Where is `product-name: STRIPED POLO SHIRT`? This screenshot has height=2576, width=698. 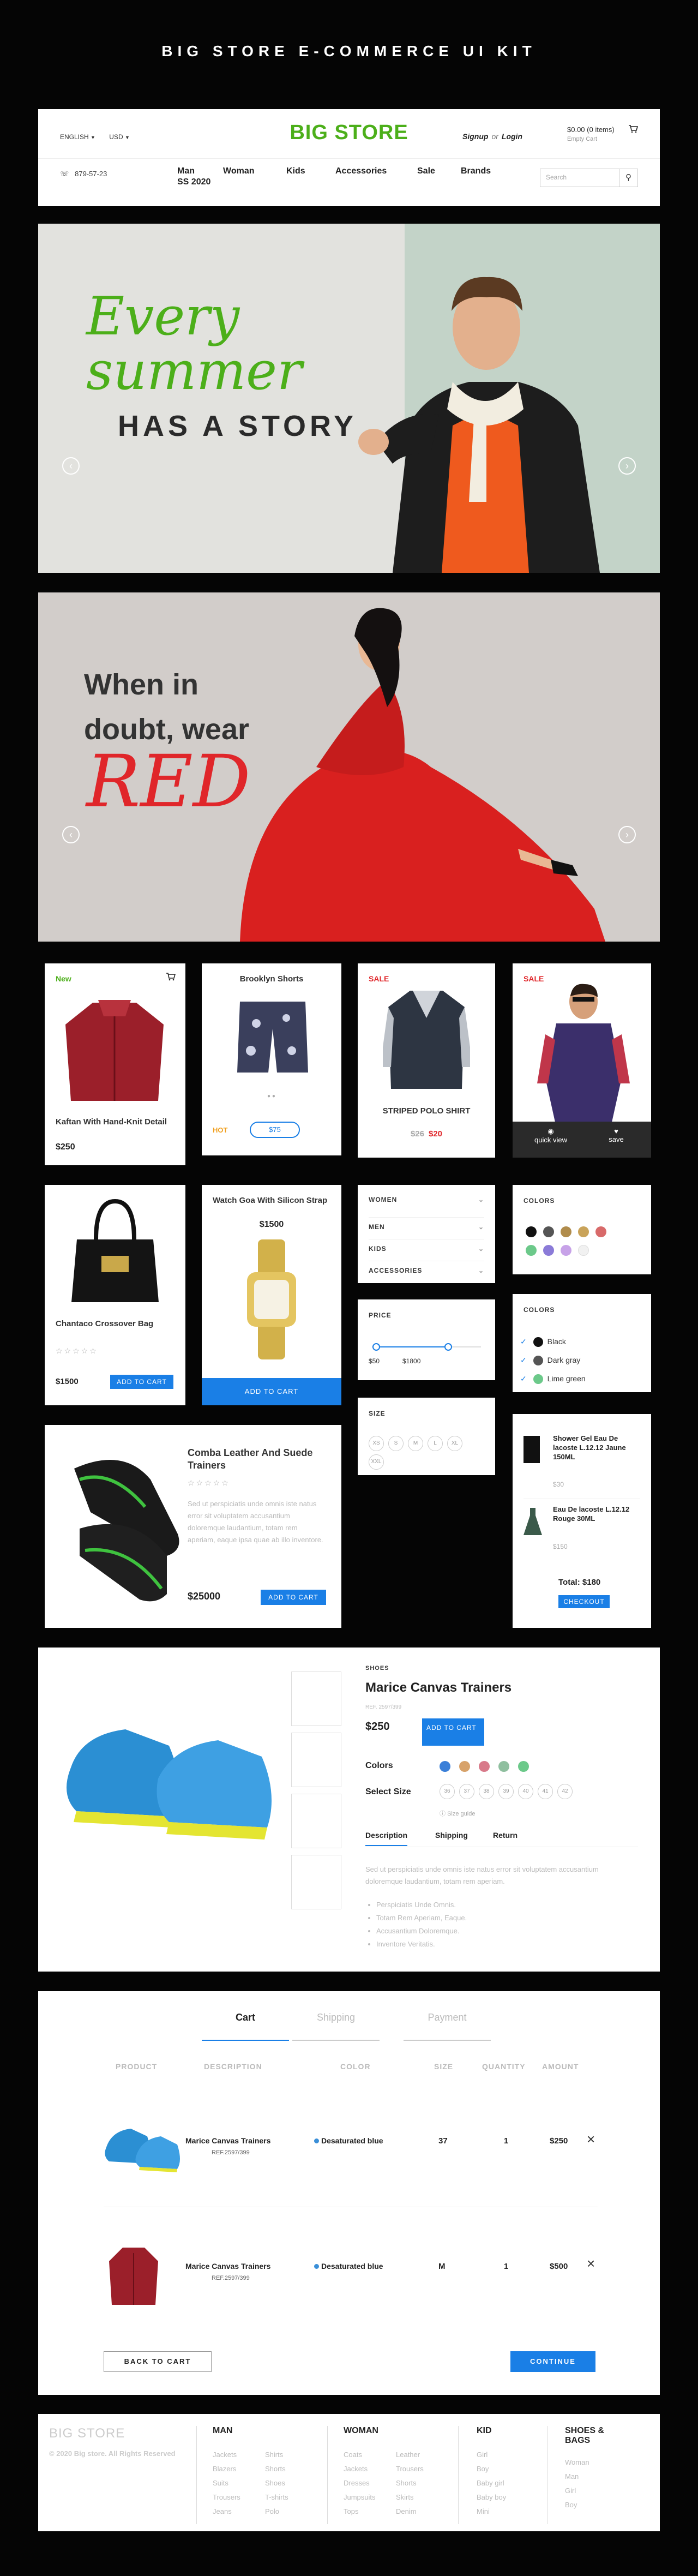 product-name: STRIPED POLO SHIRT is located at coordinates (427, 1111).